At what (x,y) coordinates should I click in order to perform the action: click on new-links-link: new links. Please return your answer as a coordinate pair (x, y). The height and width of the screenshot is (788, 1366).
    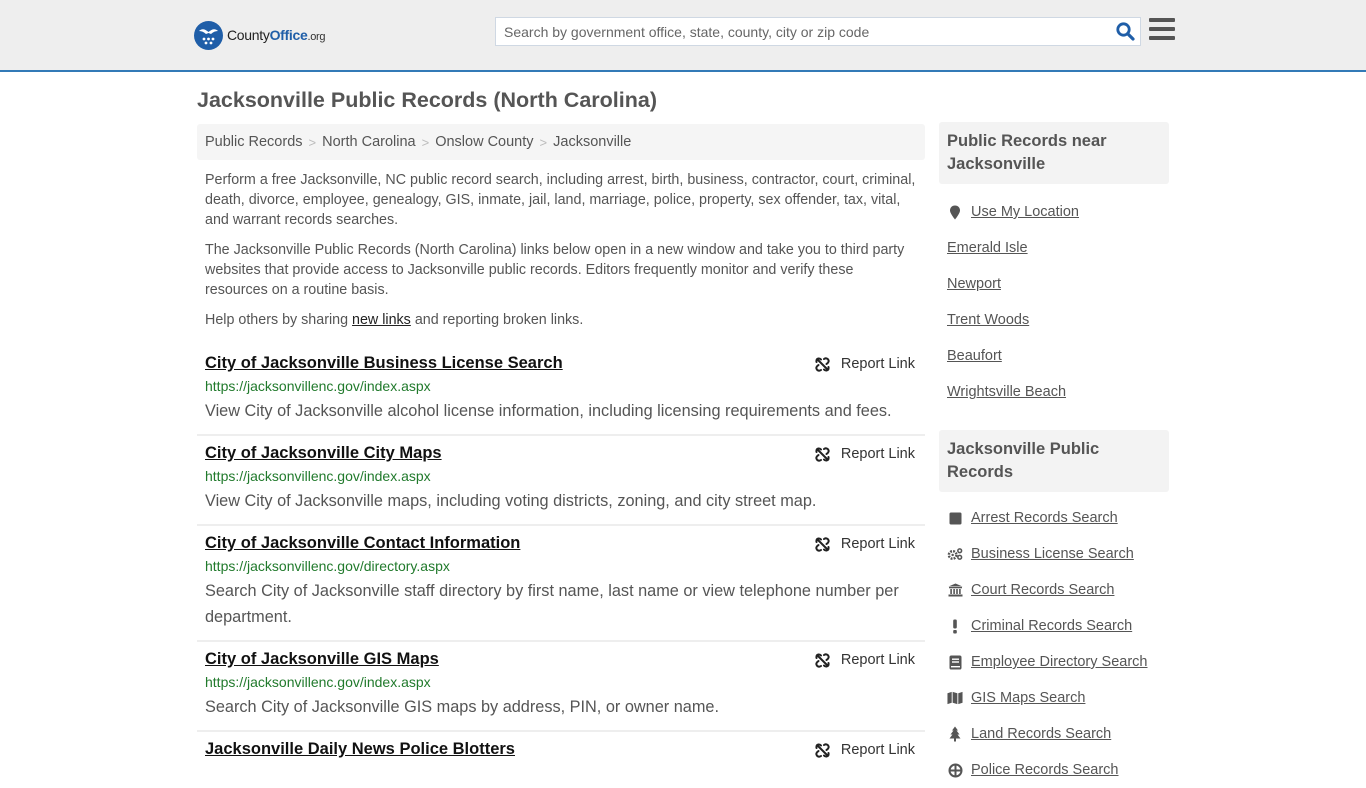
    Looking at the image, I should click on (381, 320).